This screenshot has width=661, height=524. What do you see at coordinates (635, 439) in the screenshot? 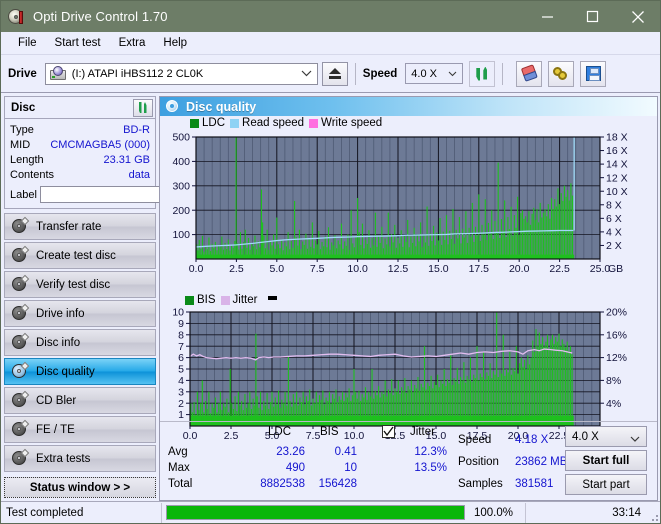
I see `chevron-down-icon` at bounding box center [635, 439].